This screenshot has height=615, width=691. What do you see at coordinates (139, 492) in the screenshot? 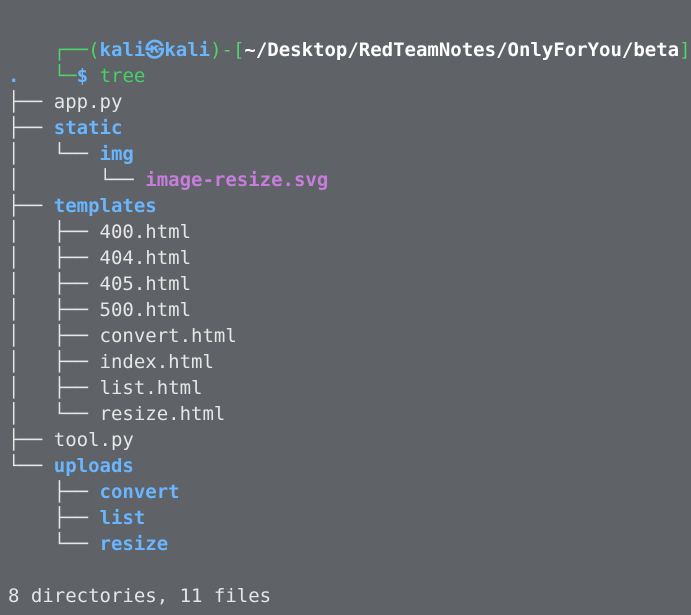
I see `directory-name: convert` at bounding box center [139, 492].